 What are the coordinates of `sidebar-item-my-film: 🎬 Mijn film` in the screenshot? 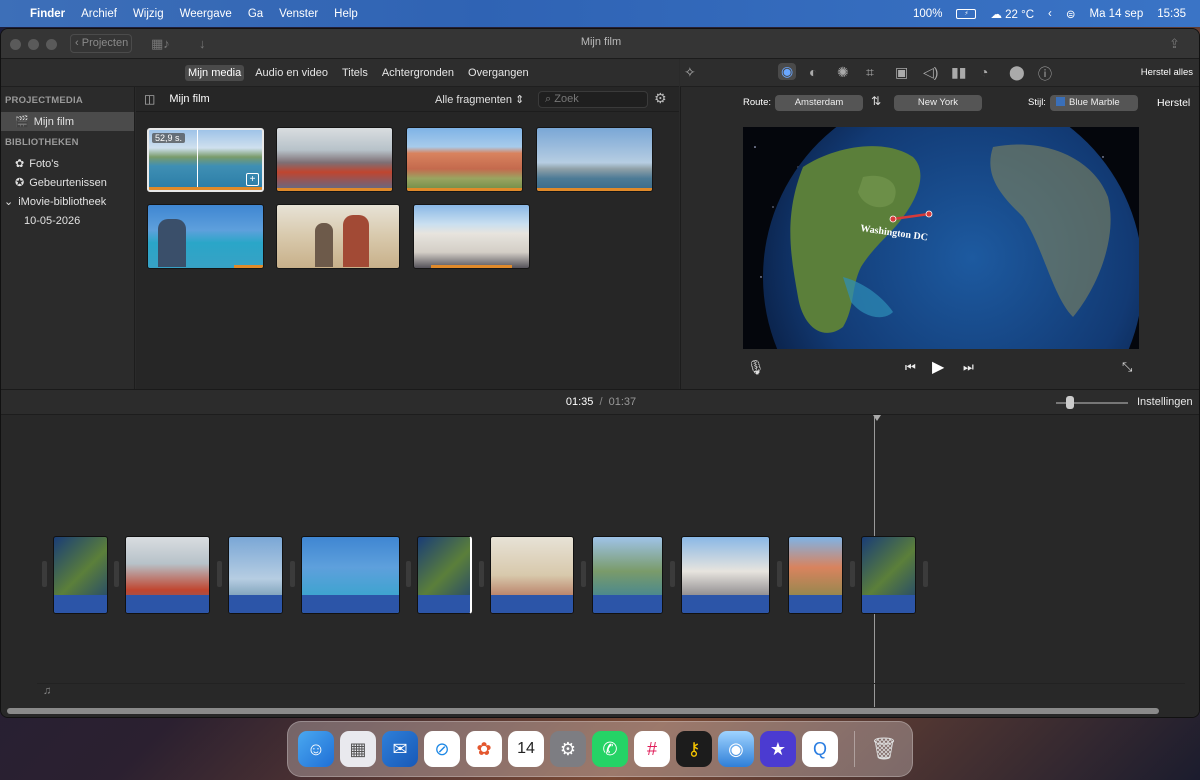 It's located at (67, 121).